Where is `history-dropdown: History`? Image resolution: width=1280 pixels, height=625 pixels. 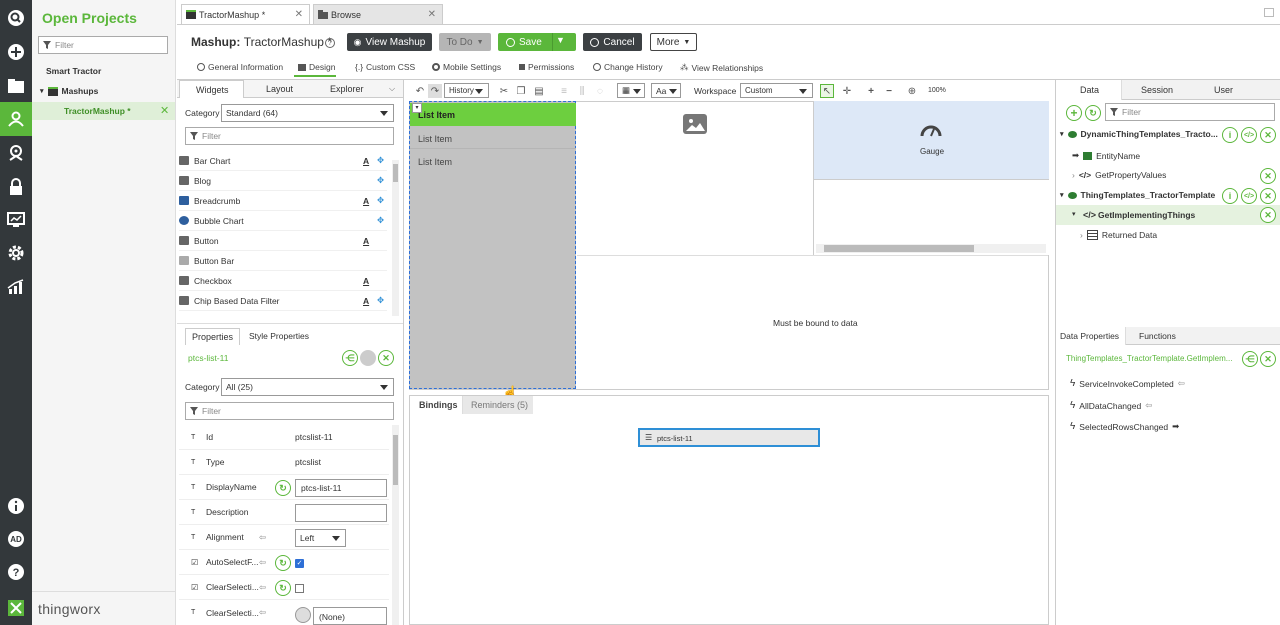
history-dropdown: History is located at coordinates (466, 90).